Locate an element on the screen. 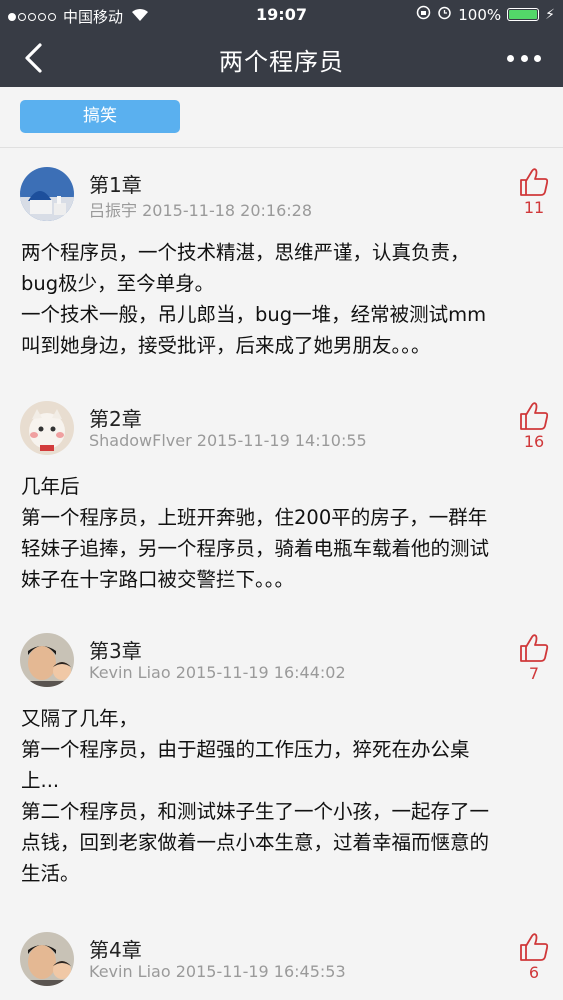 The width and height of the screenshot is (563, 1000). like-count: 6 is located at coordinates (534, 972).